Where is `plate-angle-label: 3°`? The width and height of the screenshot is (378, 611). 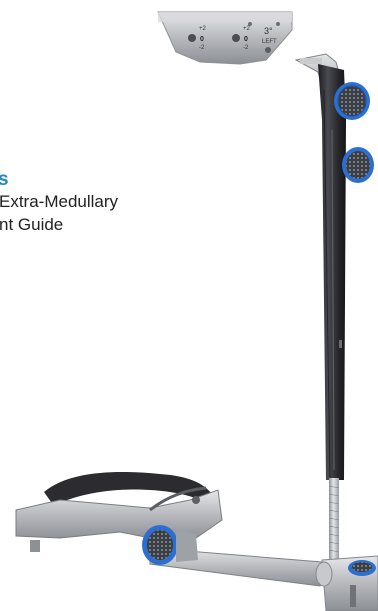 plate-angle-label: 3° is located at coordinates (268, 31).